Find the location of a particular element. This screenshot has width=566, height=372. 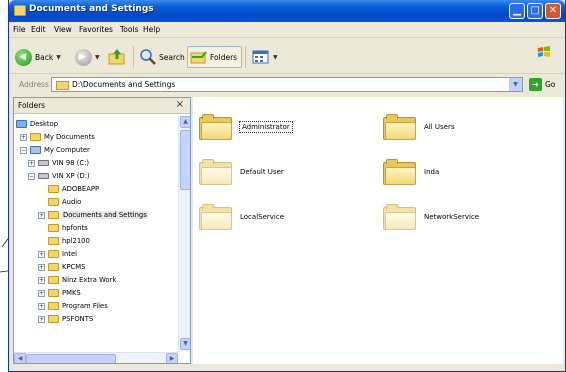

menu-view: View is located at coordinates (63, 29).